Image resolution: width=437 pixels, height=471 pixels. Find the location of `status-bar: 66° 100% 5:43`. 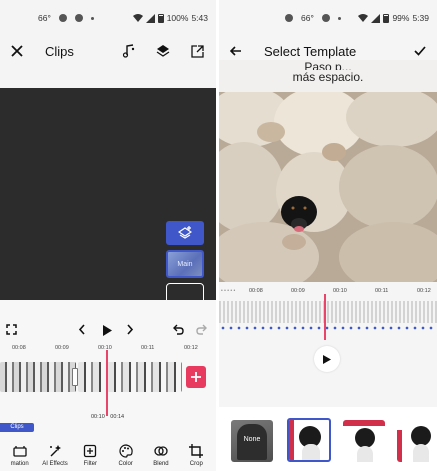

status-bar: 66° 100% 5:43 is located at coordinates (108, 18).